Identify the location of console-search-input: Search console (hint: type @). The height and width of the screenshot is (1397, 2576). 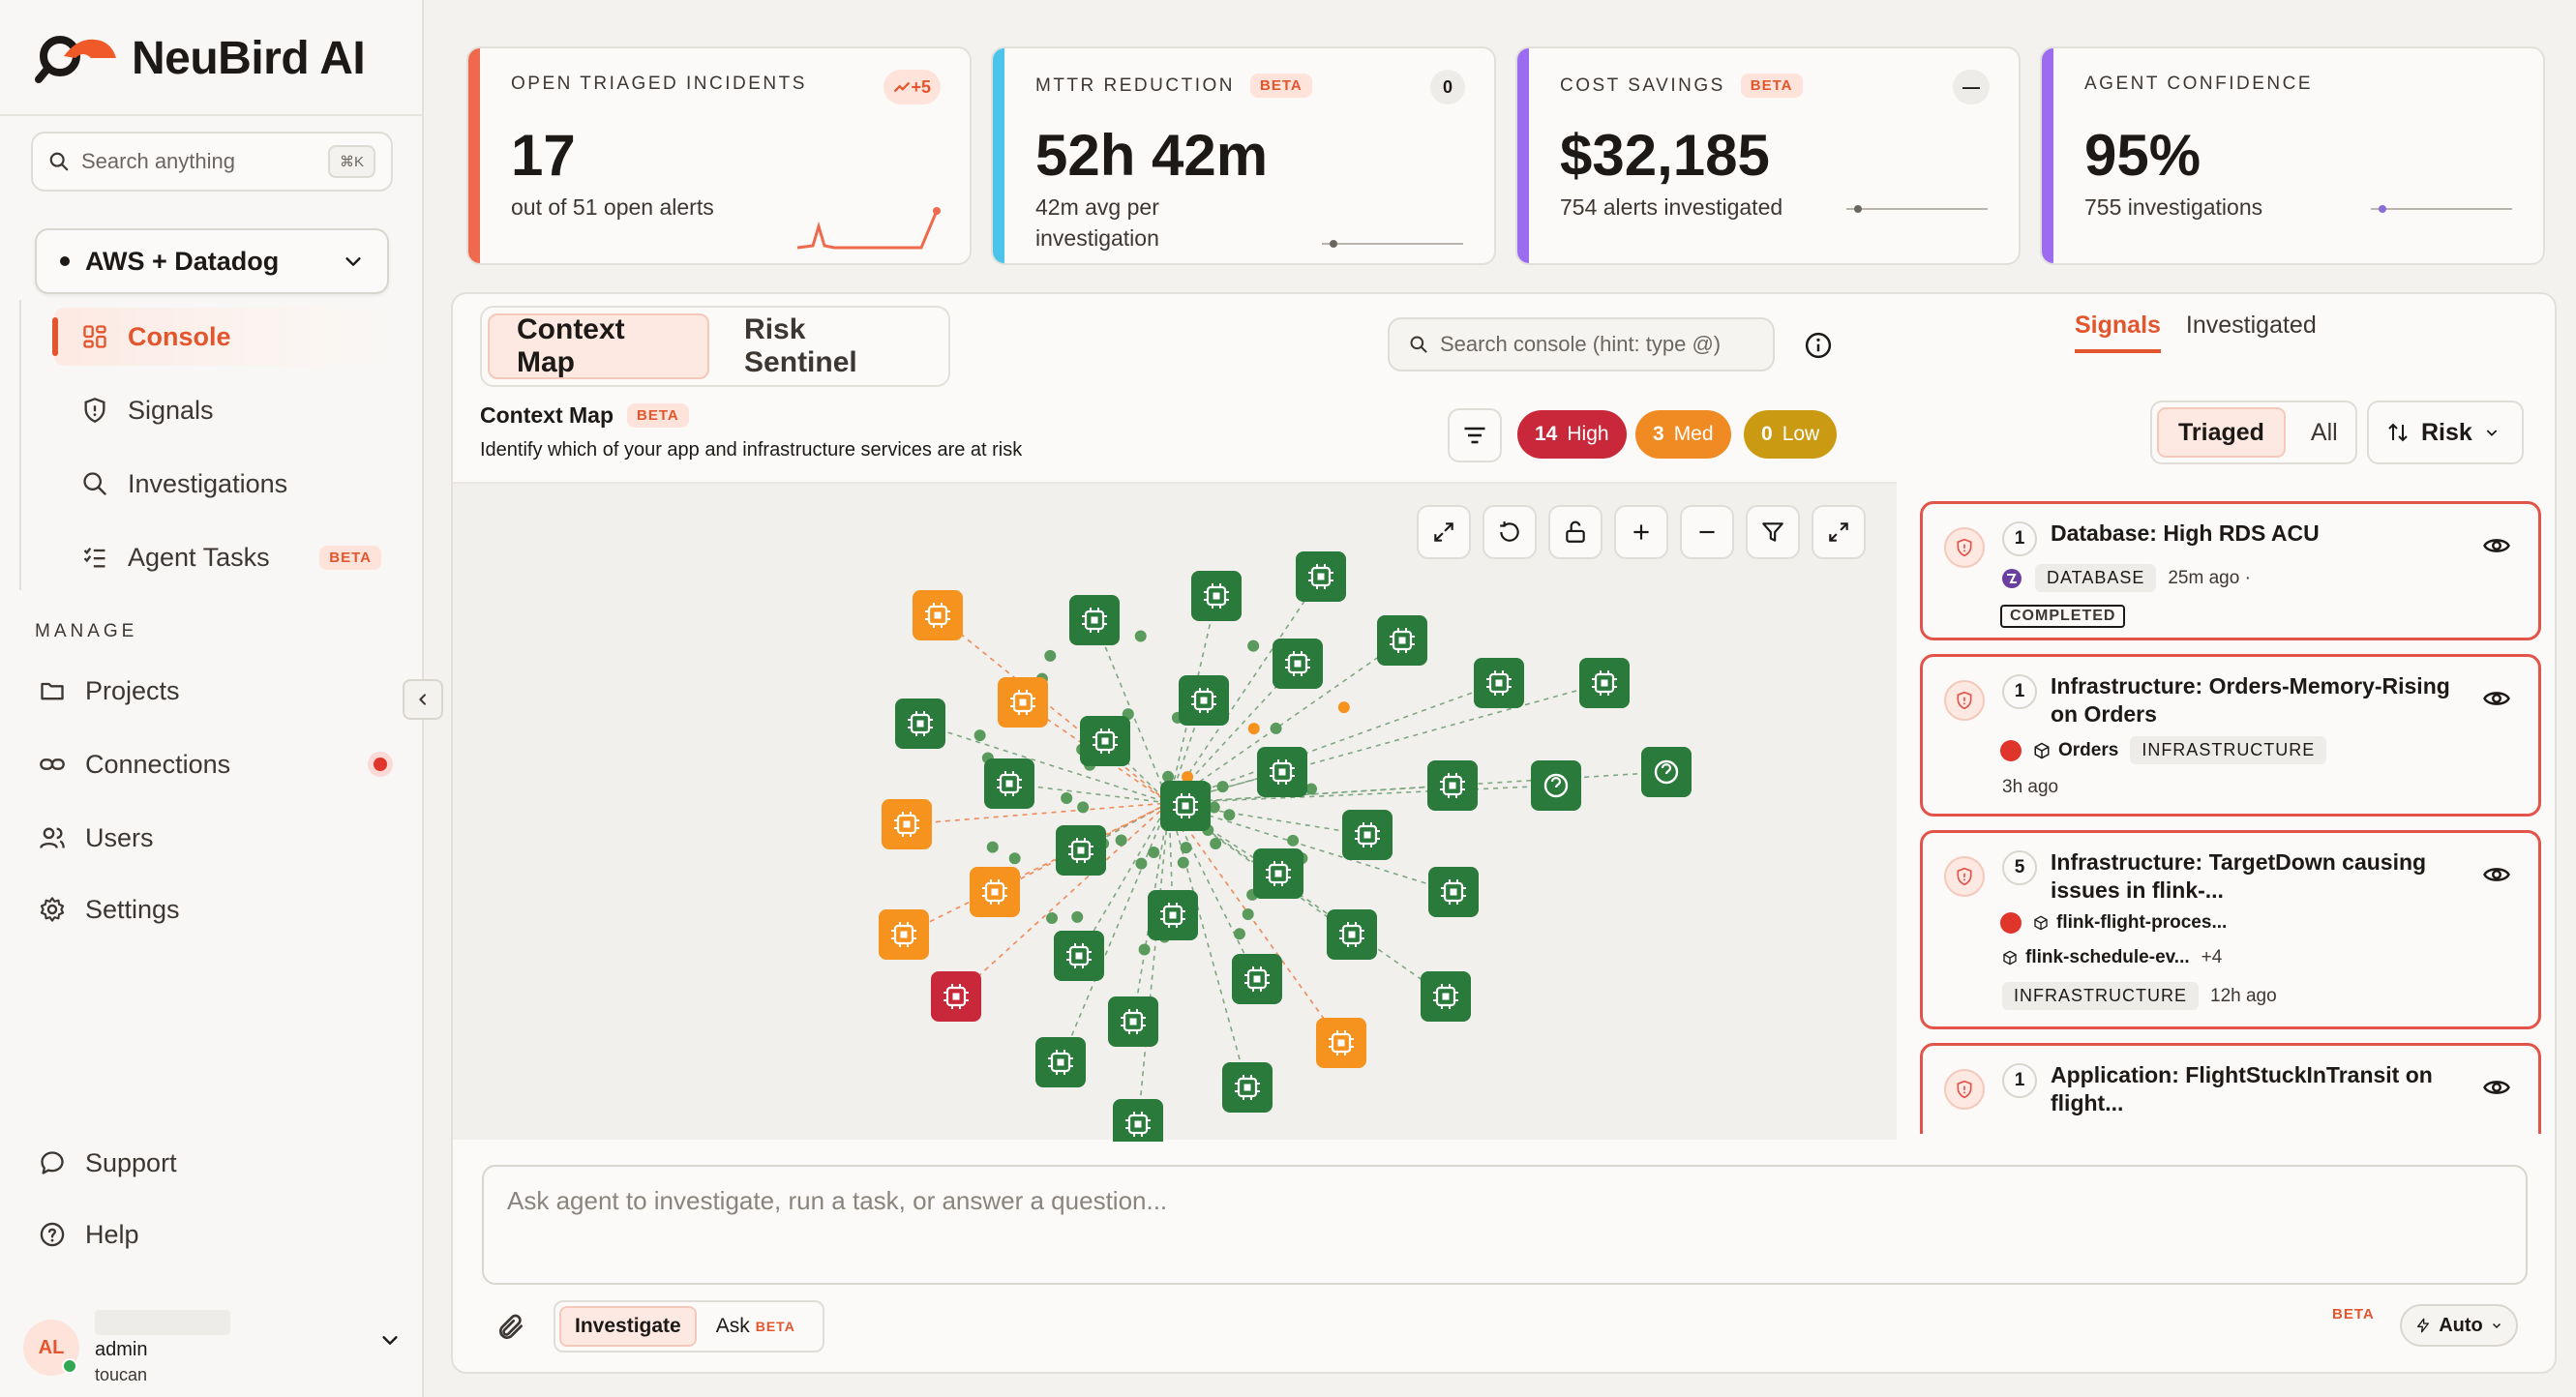
(1581, 344).